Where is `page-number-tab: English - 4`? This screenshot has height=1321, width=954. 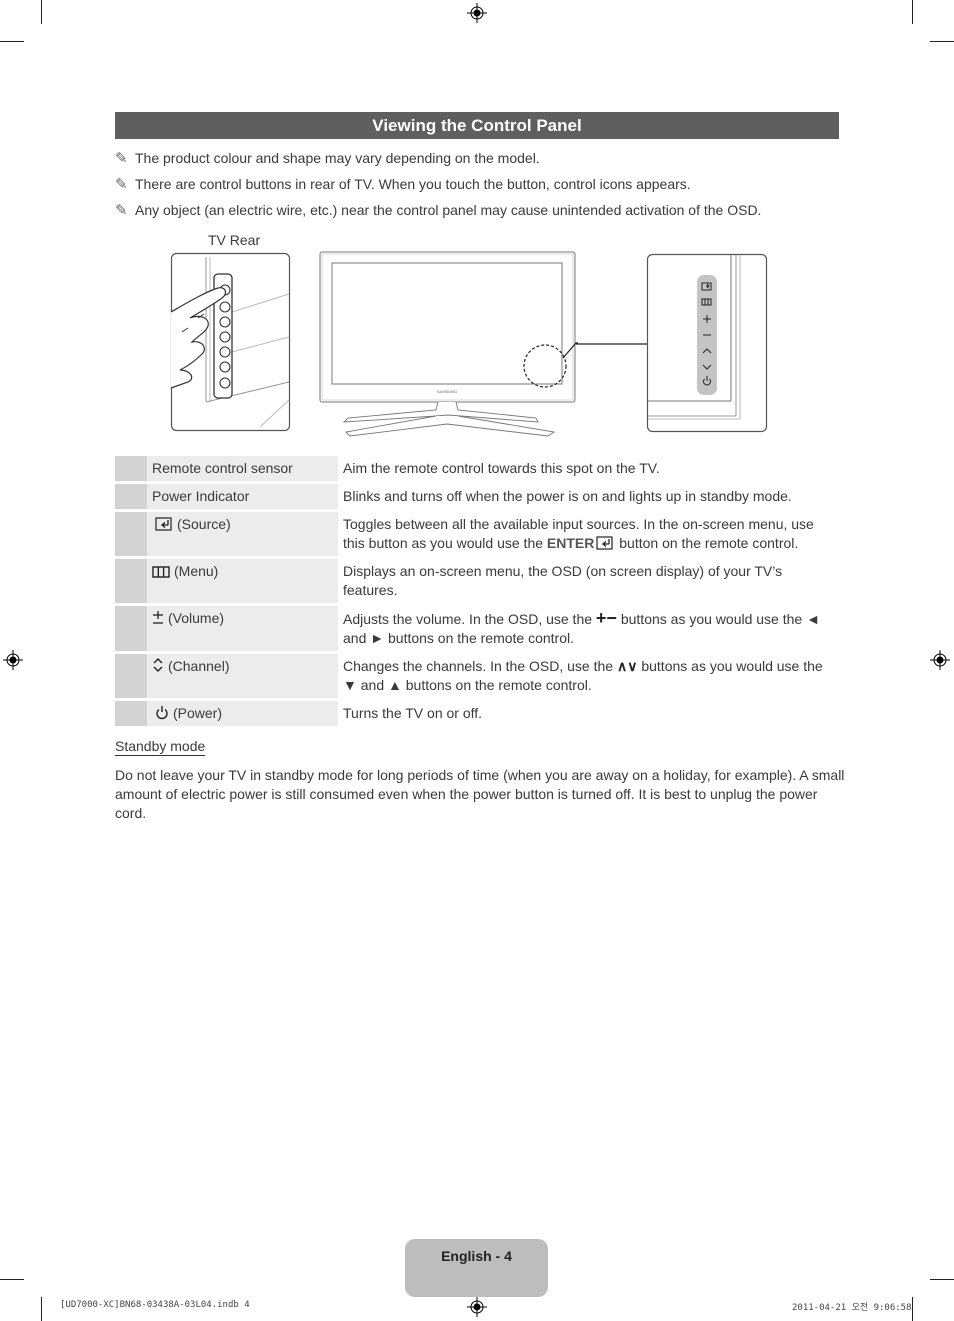
page-number-tab: English - 4 is located at coordinates (476, 1268).